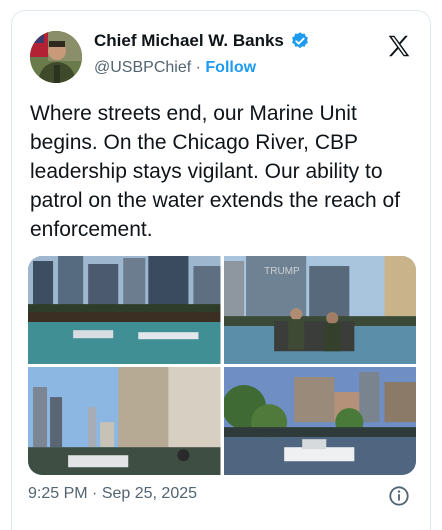  Describe the element at coordinates (319, 310) in the screenshot. I see `photo-boat-officers: TRUMP` at that location.